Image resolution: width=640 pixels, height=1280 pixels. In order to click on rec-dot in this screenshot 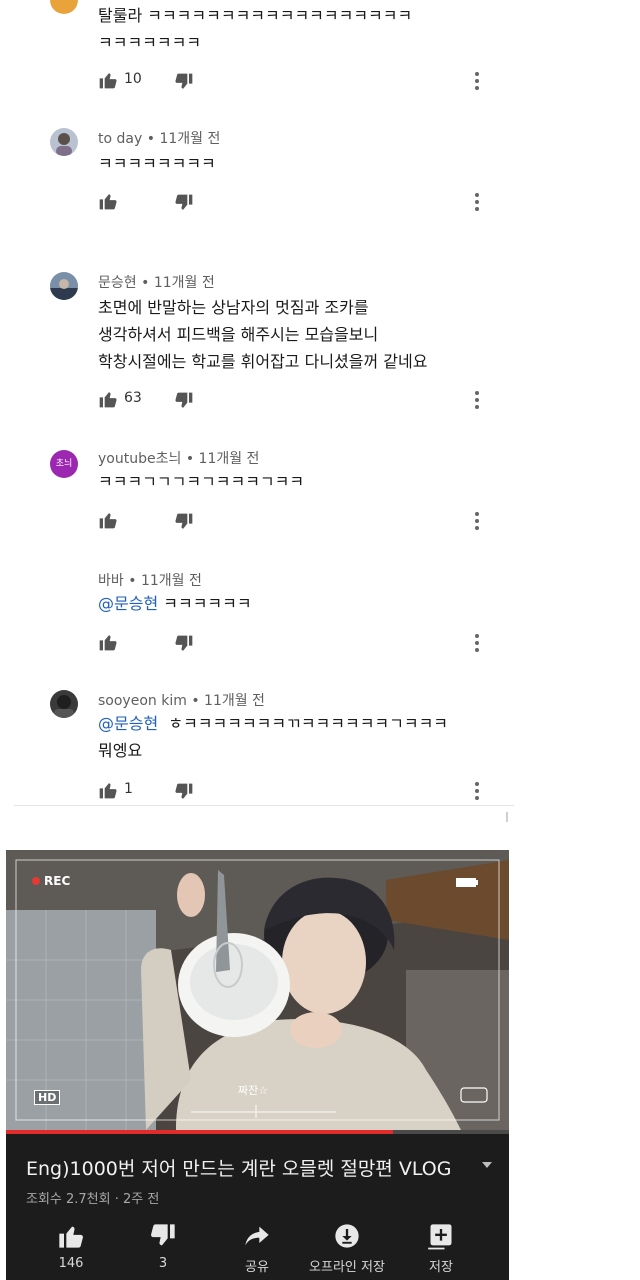, I will do `click(36, 881)`.